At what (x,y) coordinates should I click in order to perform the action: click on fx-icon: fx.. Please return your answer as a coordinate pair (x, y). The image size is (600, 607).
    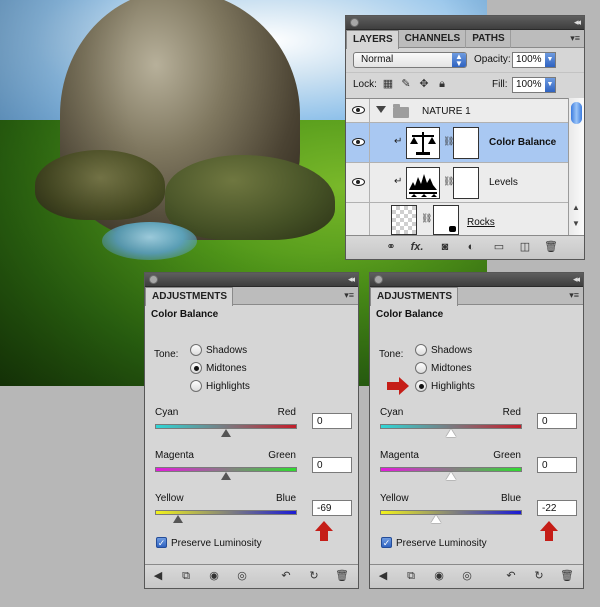
    Looking at the image, I should click on (417, 247).